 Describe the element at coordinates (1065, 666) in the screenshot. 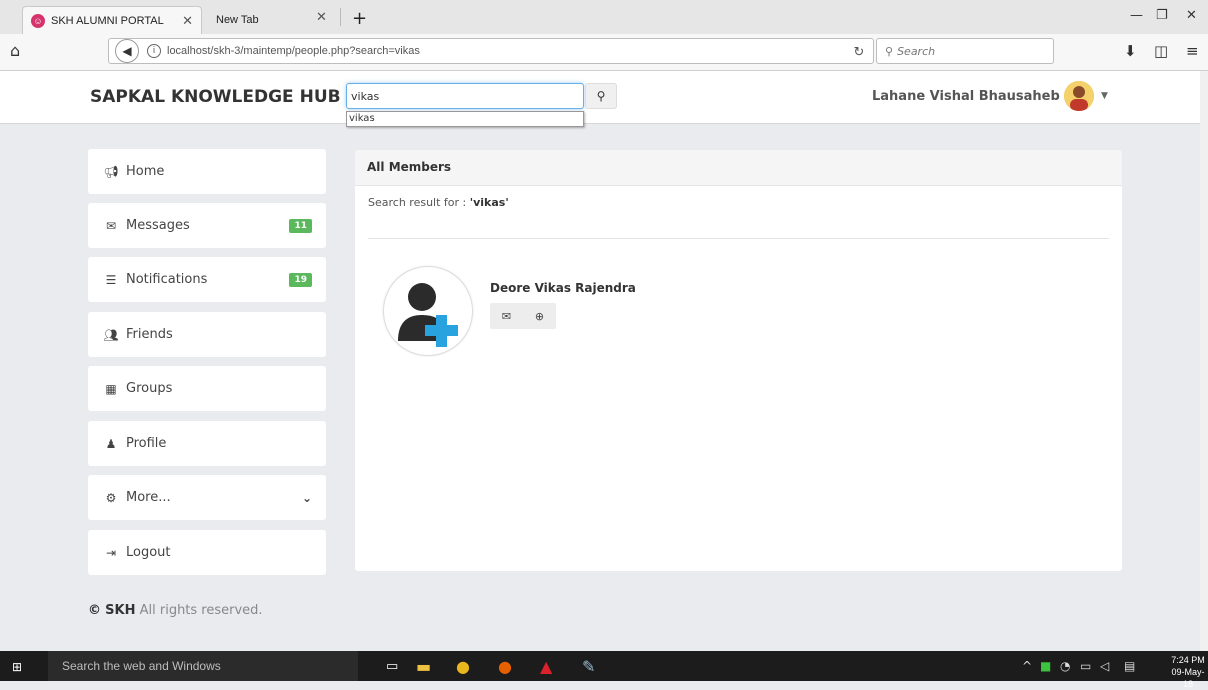

I see `wifi-icon: ◔` at that location.